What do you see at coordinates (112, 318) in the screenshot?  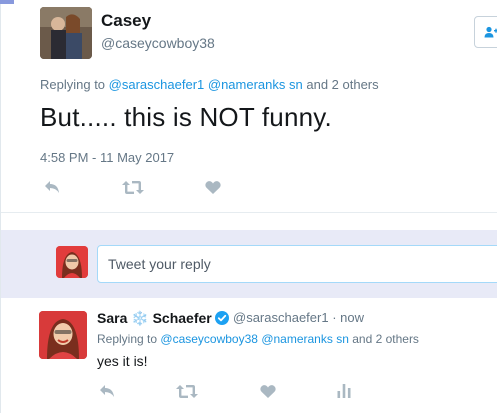 I see `reply-author-first-name: Sara` at bounding box center [112, 318].